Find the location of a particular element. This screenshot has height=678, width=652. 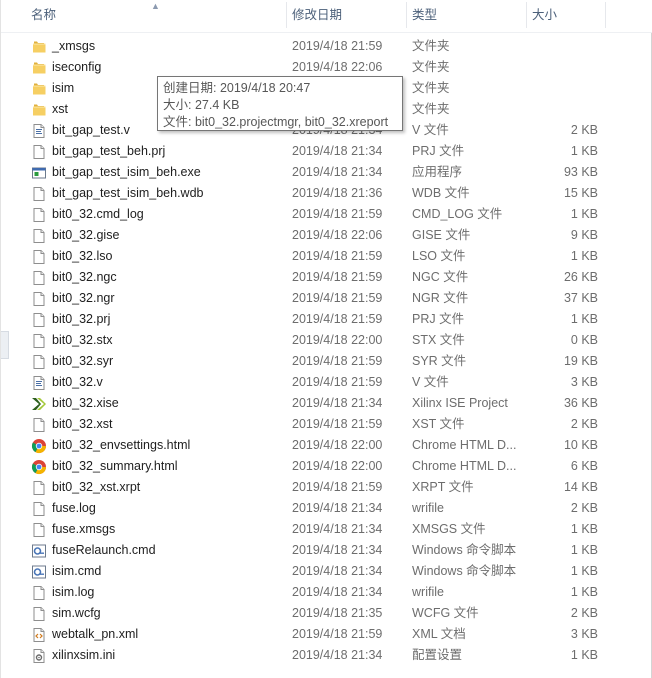

file-name: xilinxsim.ini is located at coordinates (84, 655).